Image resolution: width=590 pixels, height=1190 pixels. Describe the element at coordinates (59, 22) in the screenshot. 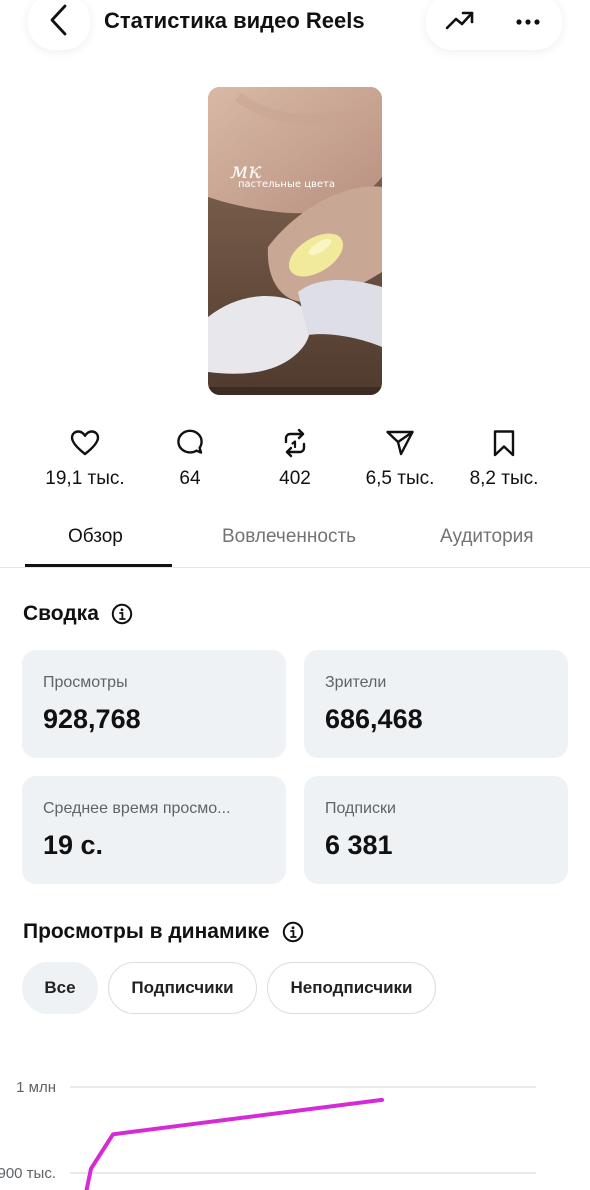

I see `chevron-left-icon` at that location.